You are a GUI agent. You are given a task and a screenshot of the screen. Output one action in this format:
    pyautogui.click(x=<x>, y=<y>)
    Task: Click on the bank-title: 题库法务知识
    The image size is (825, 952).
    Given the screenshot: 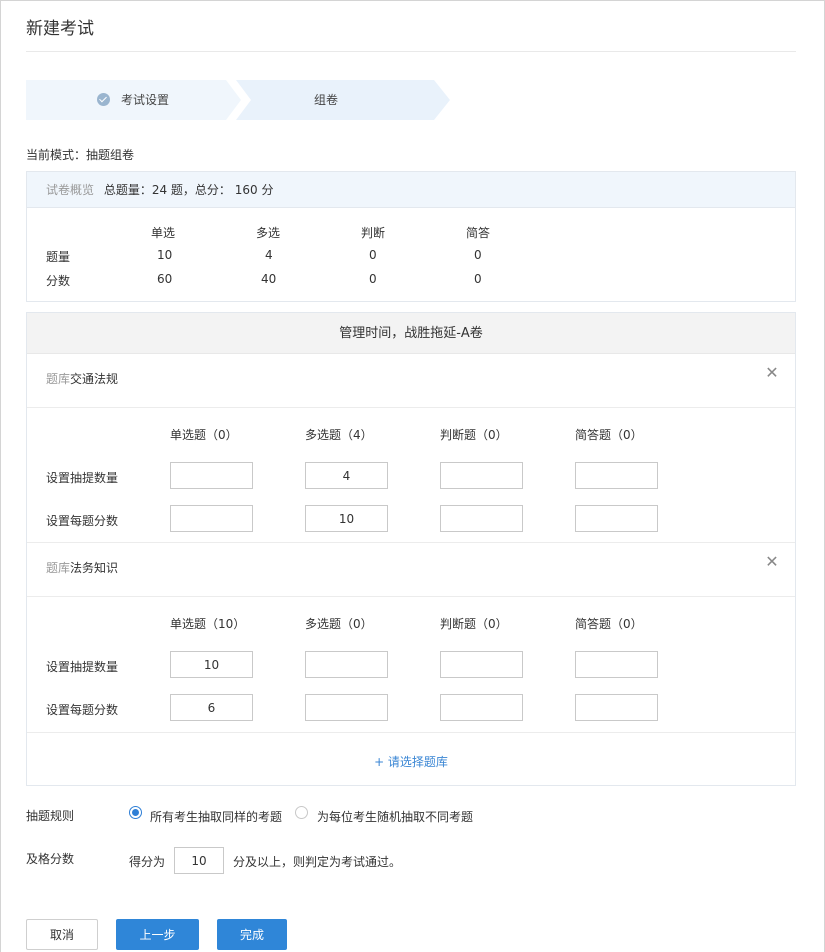 What is the action you would take?
    pyautogui.click(x=82, y=567)
    